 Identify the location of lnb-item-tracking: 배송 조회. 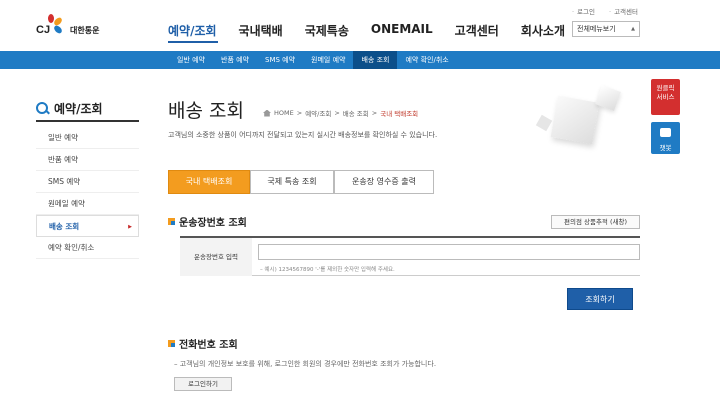
(87, 226).